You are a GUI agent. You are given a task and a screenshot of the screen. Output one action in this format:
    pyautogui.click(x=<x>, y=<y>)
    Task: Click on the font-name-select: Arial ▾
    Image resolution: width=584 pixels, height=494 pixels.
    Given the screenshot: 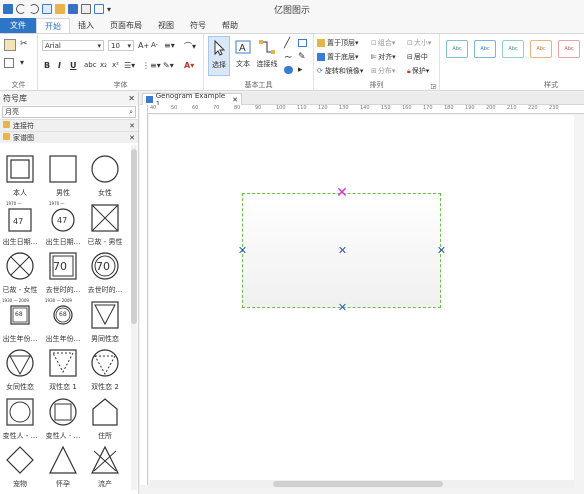 What is the action you would take?
    pyautogui.click(x=73, y=45)
    